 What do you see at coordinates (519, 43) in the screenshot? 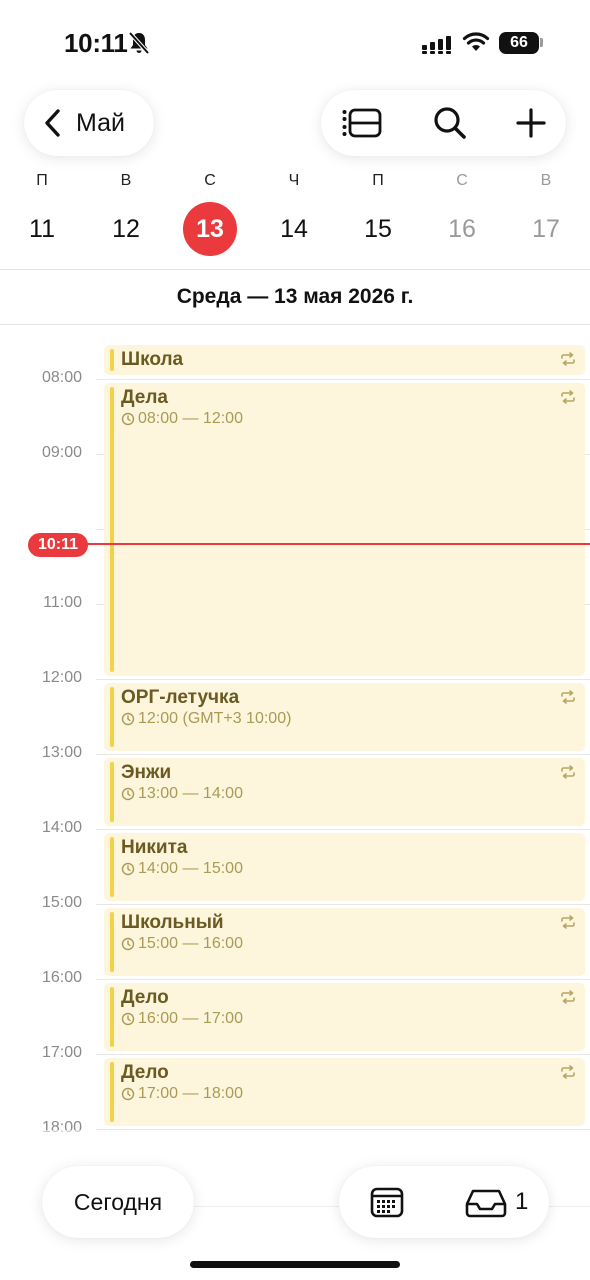
I see `battery-indicator: 66` at bounding box center [519, 43].